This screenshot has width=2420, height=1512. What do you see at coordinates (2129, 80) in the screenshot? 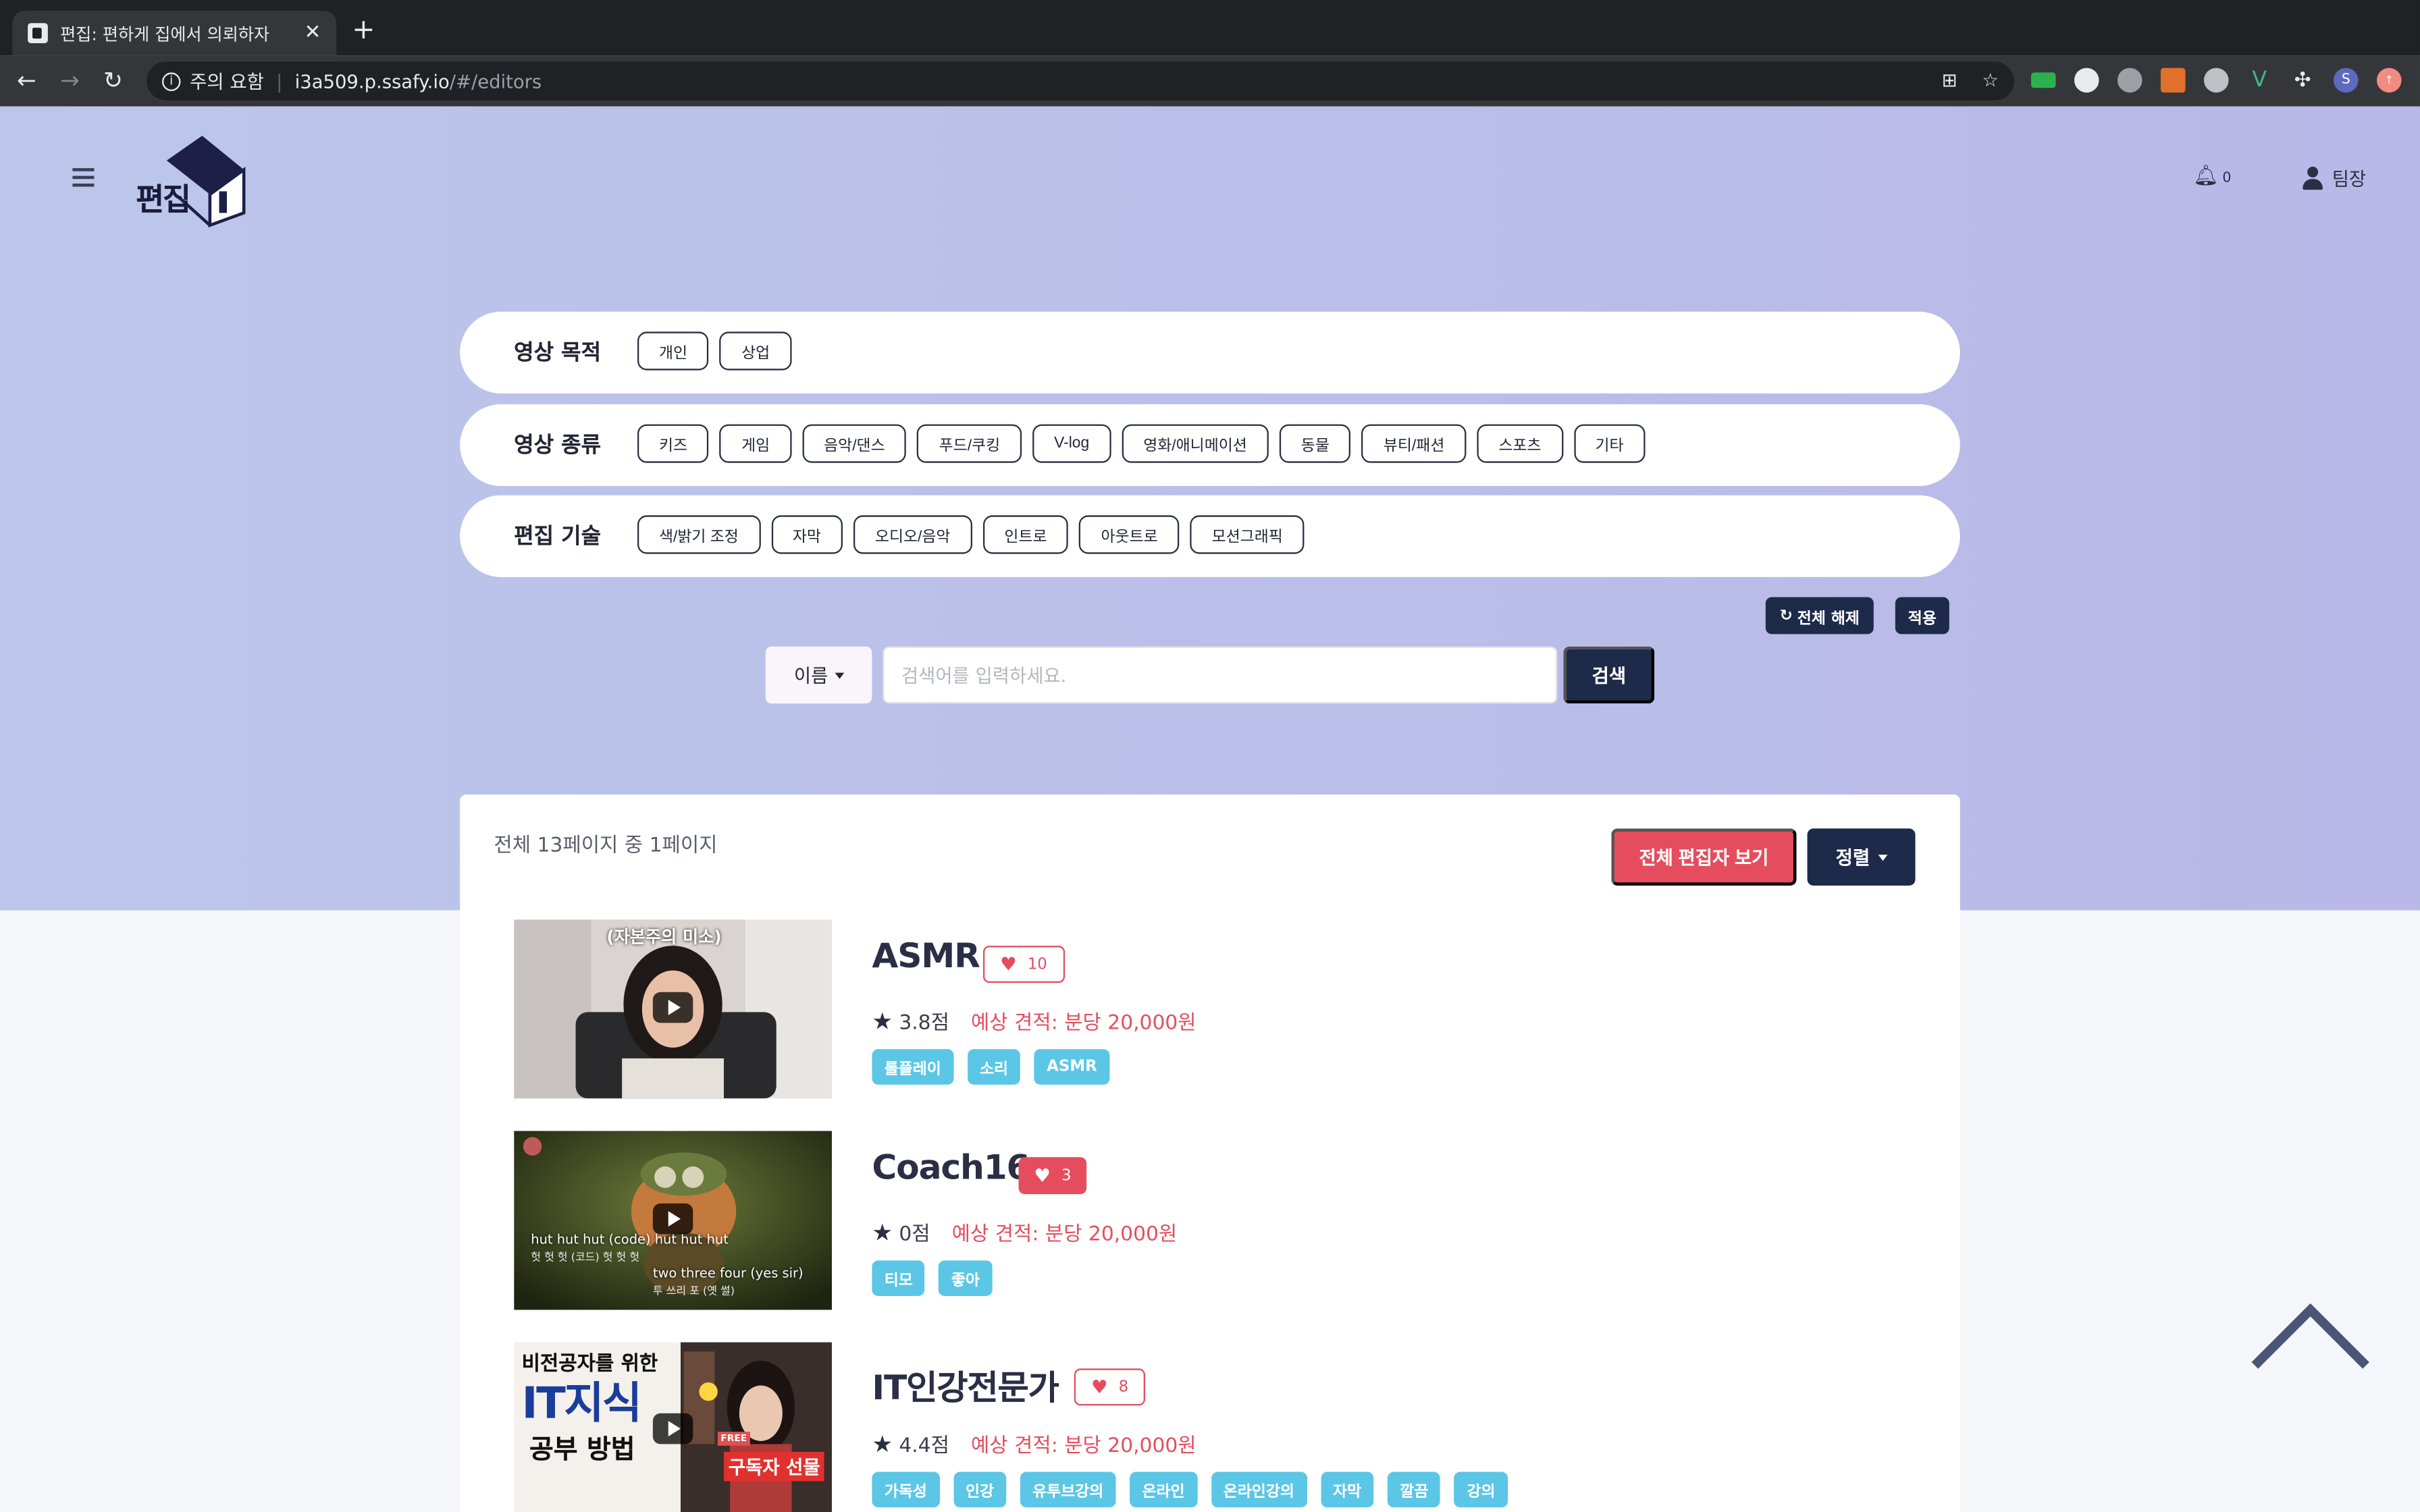
I see `extension-shield-icon` at bounding box center [2129, 80].